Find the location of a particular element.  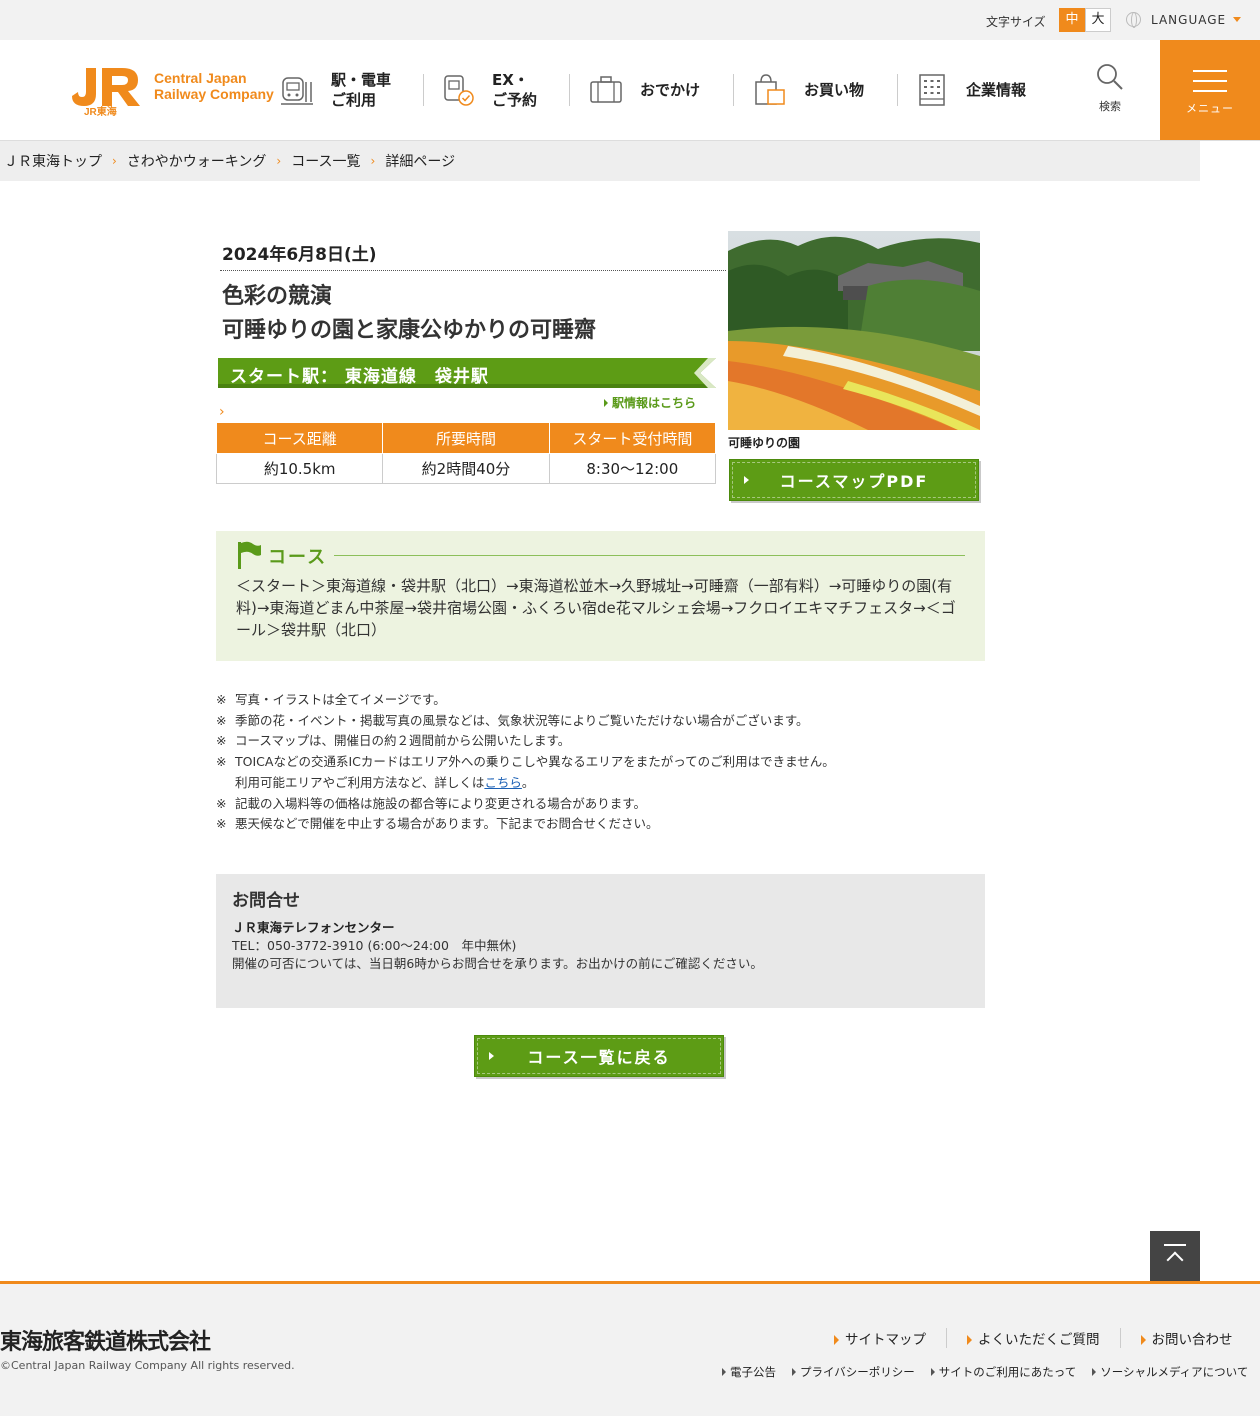

train-icon is located at coordinates (297, 91).